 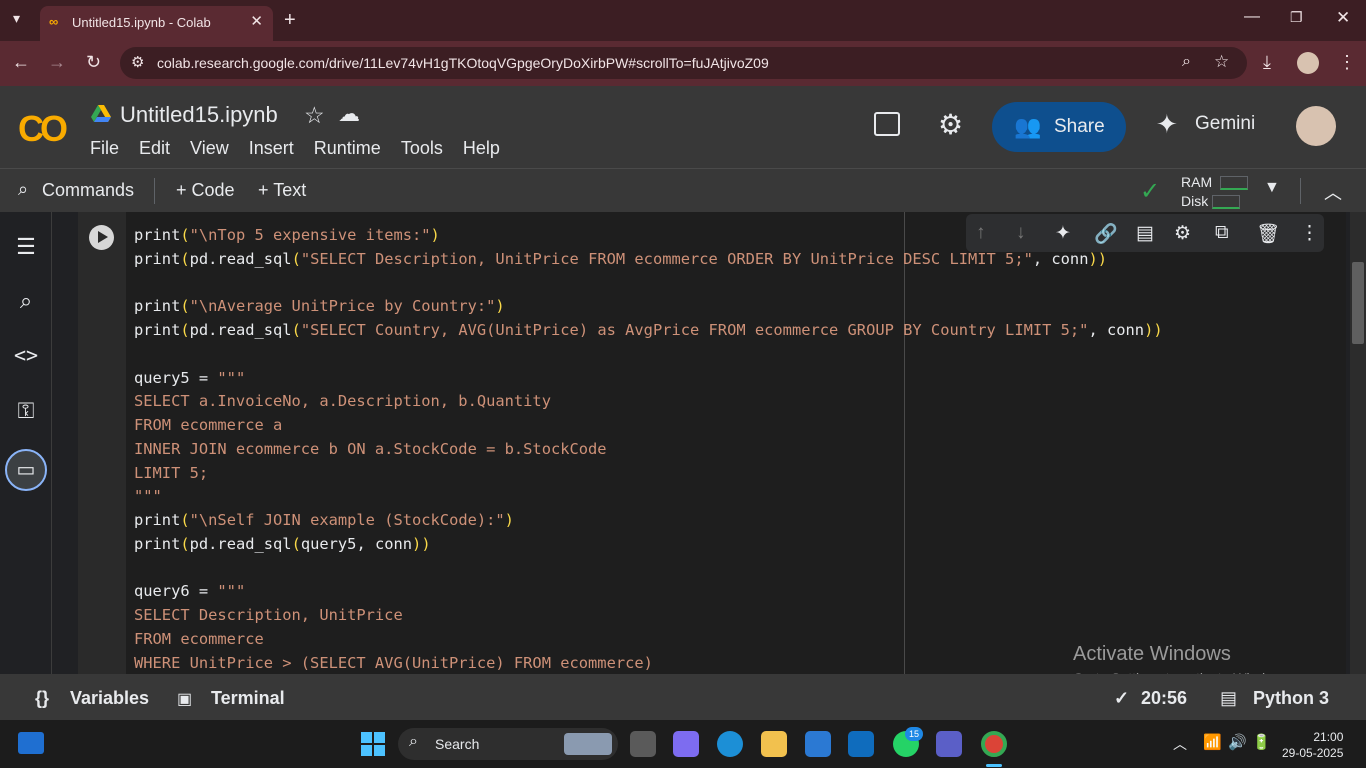 What do you see at coordinates (422, 148) in the screenshot?
I see `menu-tools: Tools` at bounding box center [422, 148].